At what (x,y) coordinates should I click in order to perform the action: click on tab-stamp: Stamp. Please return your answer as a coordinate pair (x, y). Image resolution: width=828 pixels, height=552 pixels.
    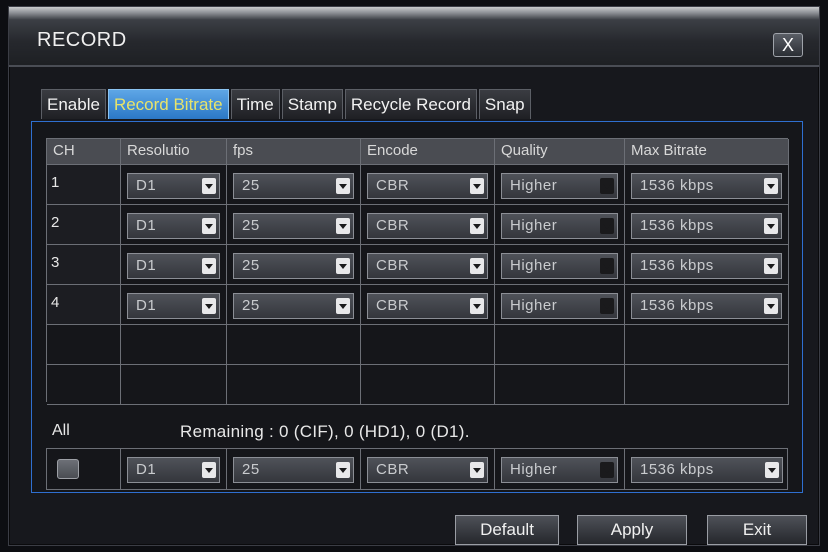
    Looking at the image, I should click on (312, 104).